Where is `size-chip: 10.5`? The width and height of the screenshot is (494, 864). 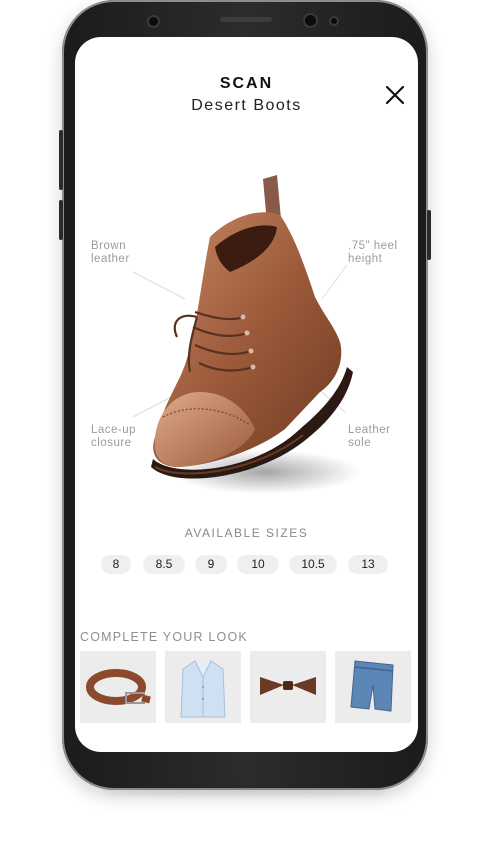 size-chip: 10.5 is located at coordinates (313, 564).